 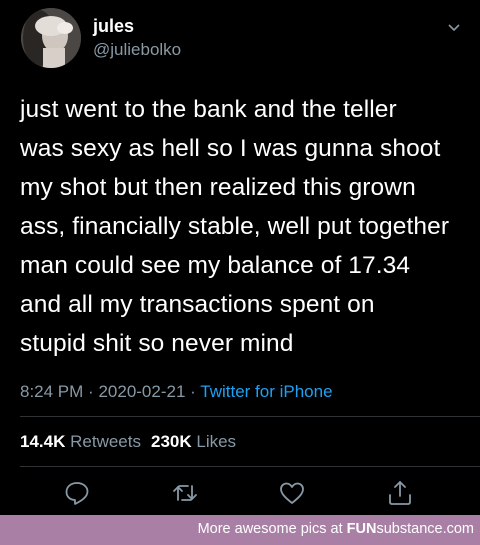 I want to click on chevron-down-icon, so click(x=454, y=28).